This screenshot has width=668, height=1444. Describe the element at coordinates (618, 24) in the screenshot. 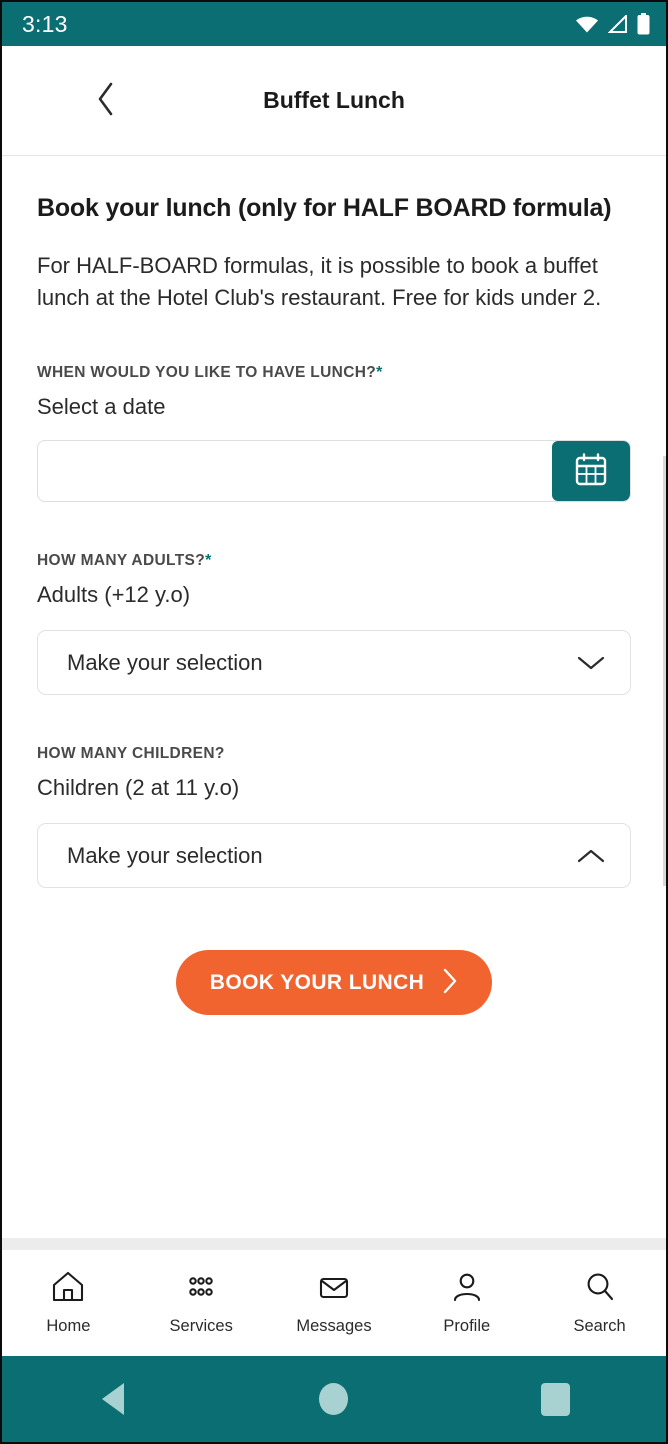

I see `cell-signal-icon` at that location.